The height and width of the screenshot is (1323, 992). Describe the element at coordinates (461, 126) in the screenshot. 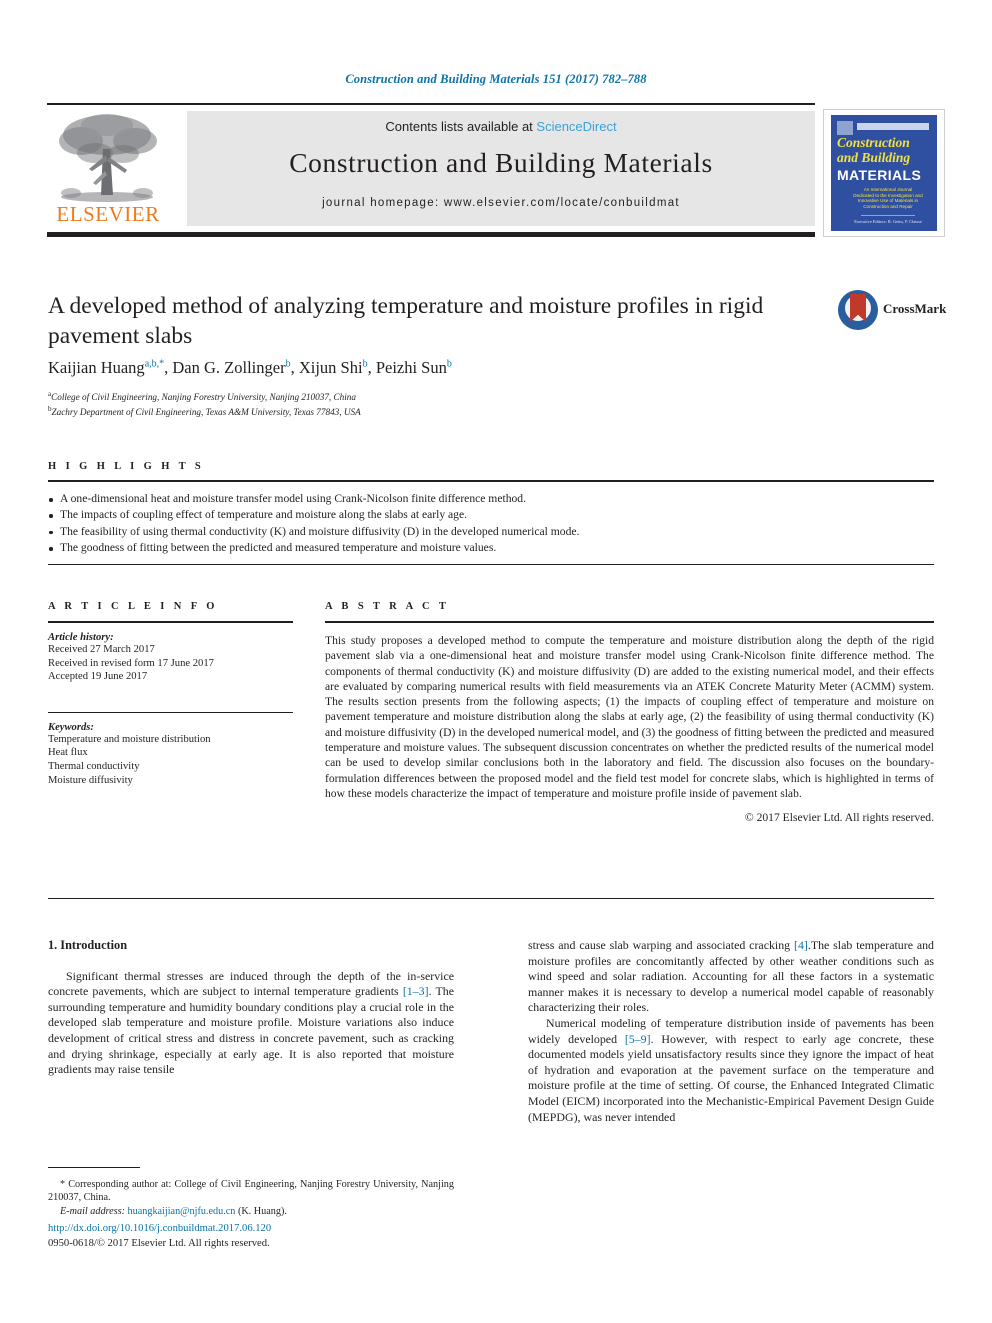

I see `contents-prefix: Contents lists available at` at that location.